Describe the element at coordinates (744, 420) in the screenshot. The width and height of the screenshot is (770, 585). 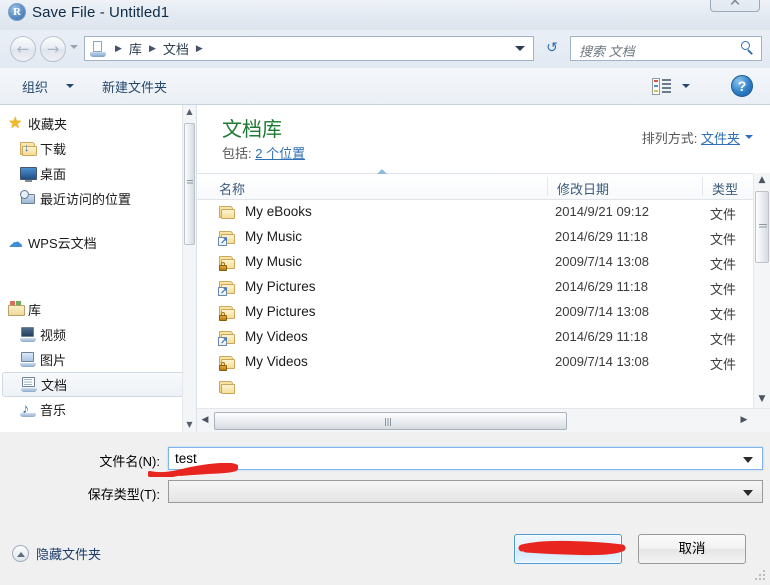
I see `scroll-right-icon: ▶` at that location.